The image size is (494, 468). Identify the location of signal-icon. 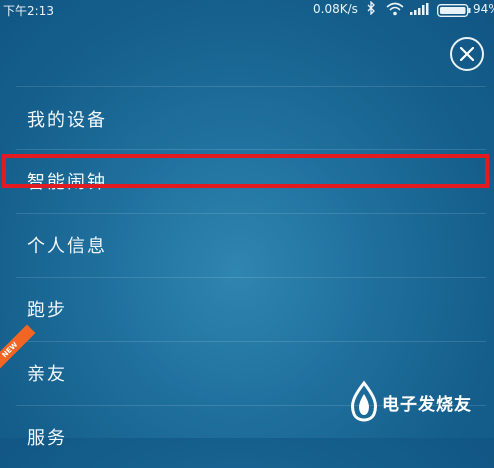
(420, 10).